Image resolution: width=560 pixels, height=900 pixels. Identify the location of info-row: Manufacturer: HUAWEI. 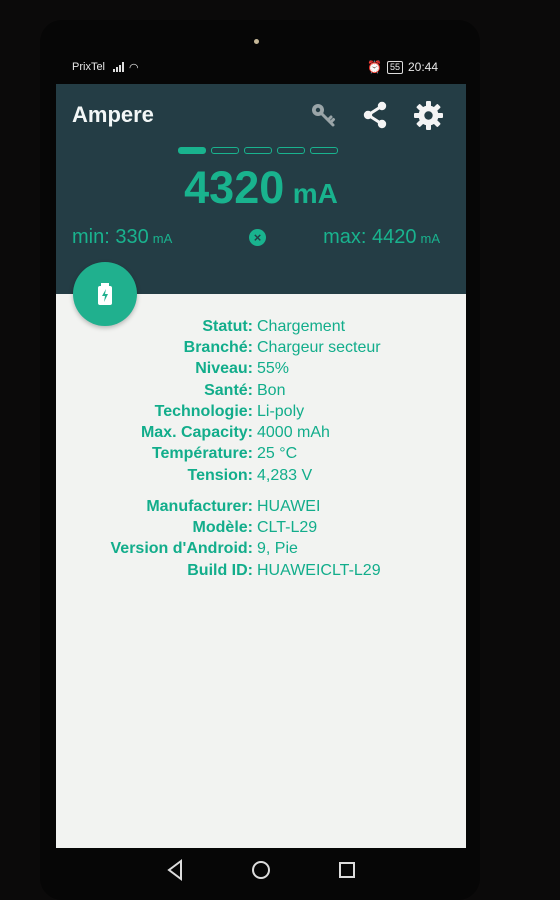
(261, 506).